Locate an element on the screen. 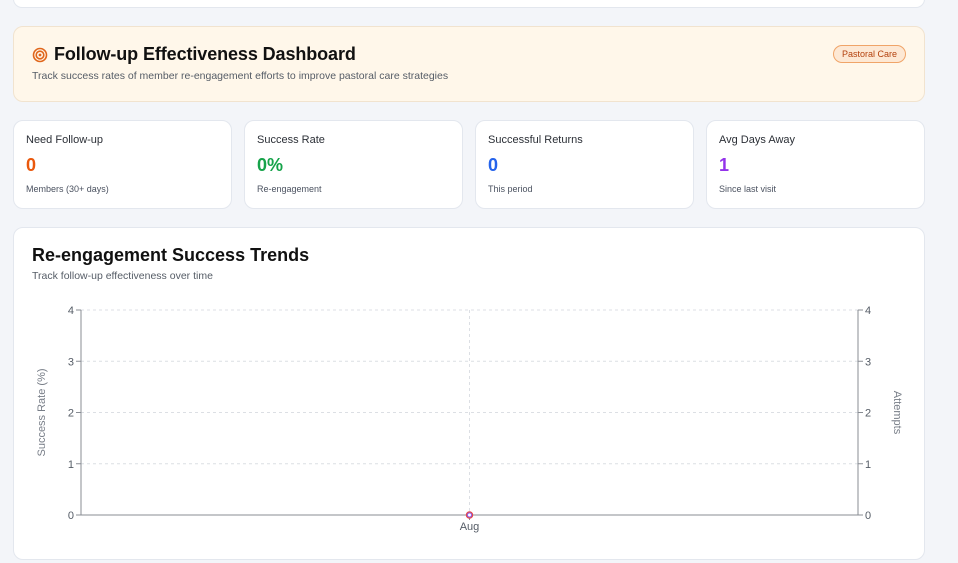  y-tick-label-left: 2 is located at coordinates (71, 414).